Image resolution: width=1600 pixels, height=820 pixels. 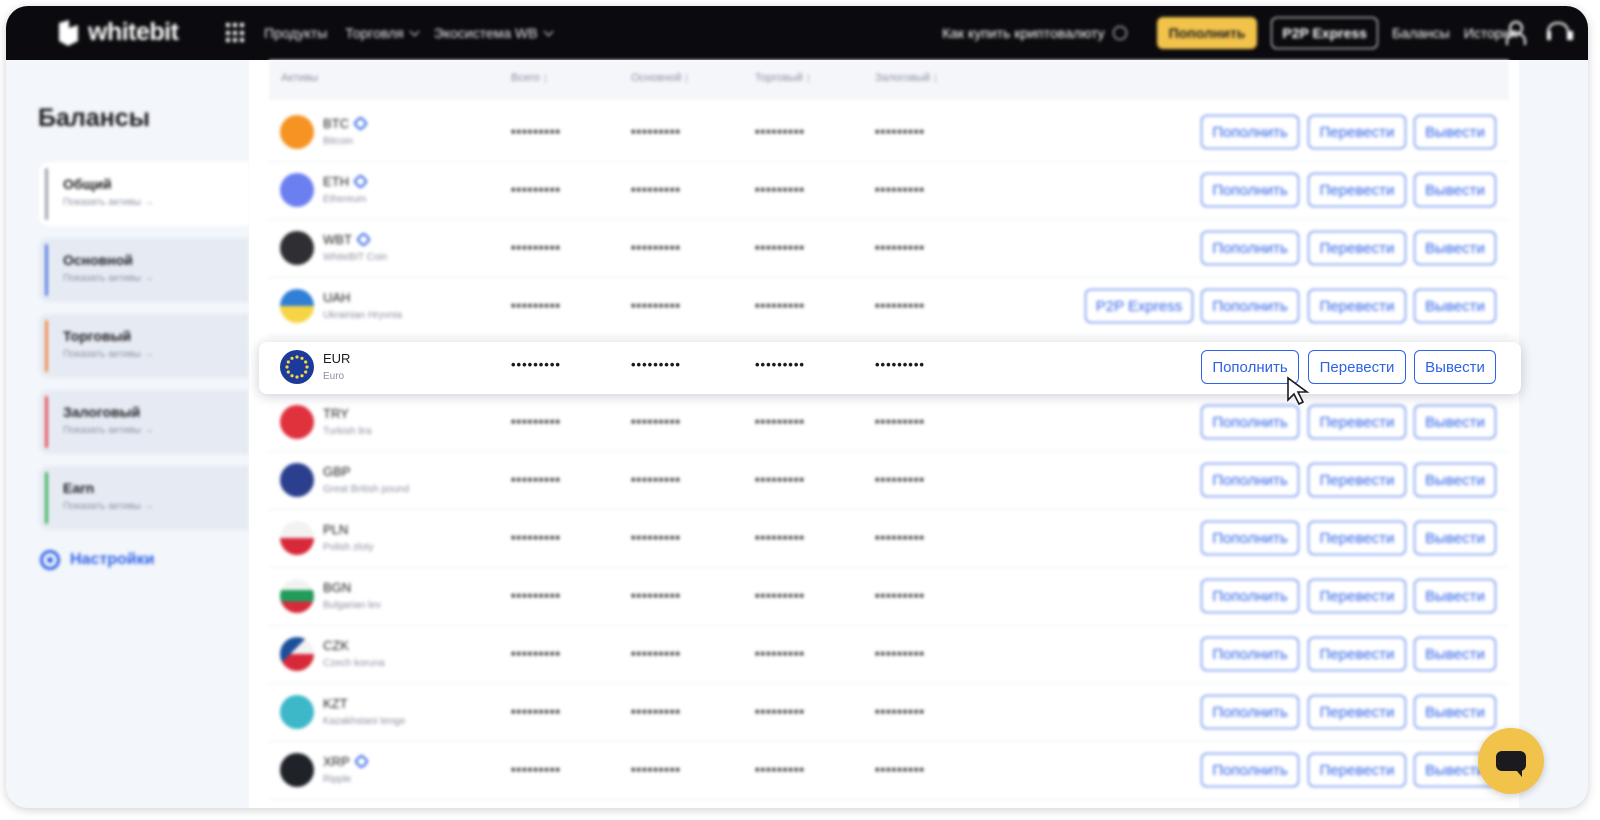 I want to click on asset-name: Great British pound, so click(x=366, y=489).